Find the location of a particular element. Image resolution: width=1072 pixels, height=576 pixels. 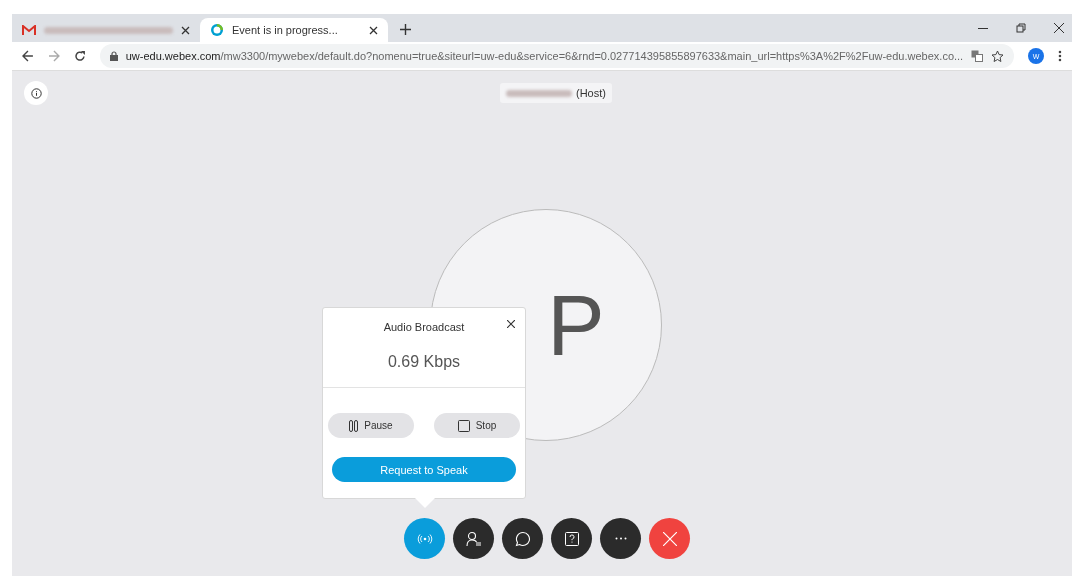

pause-button: Pause is located at coordinates (371, 425).